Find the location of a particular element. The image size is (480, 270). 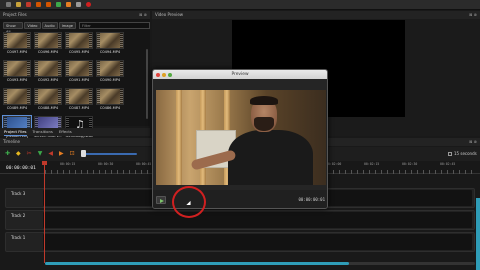

filter-input: Filter is located at coordinates (114, 25).